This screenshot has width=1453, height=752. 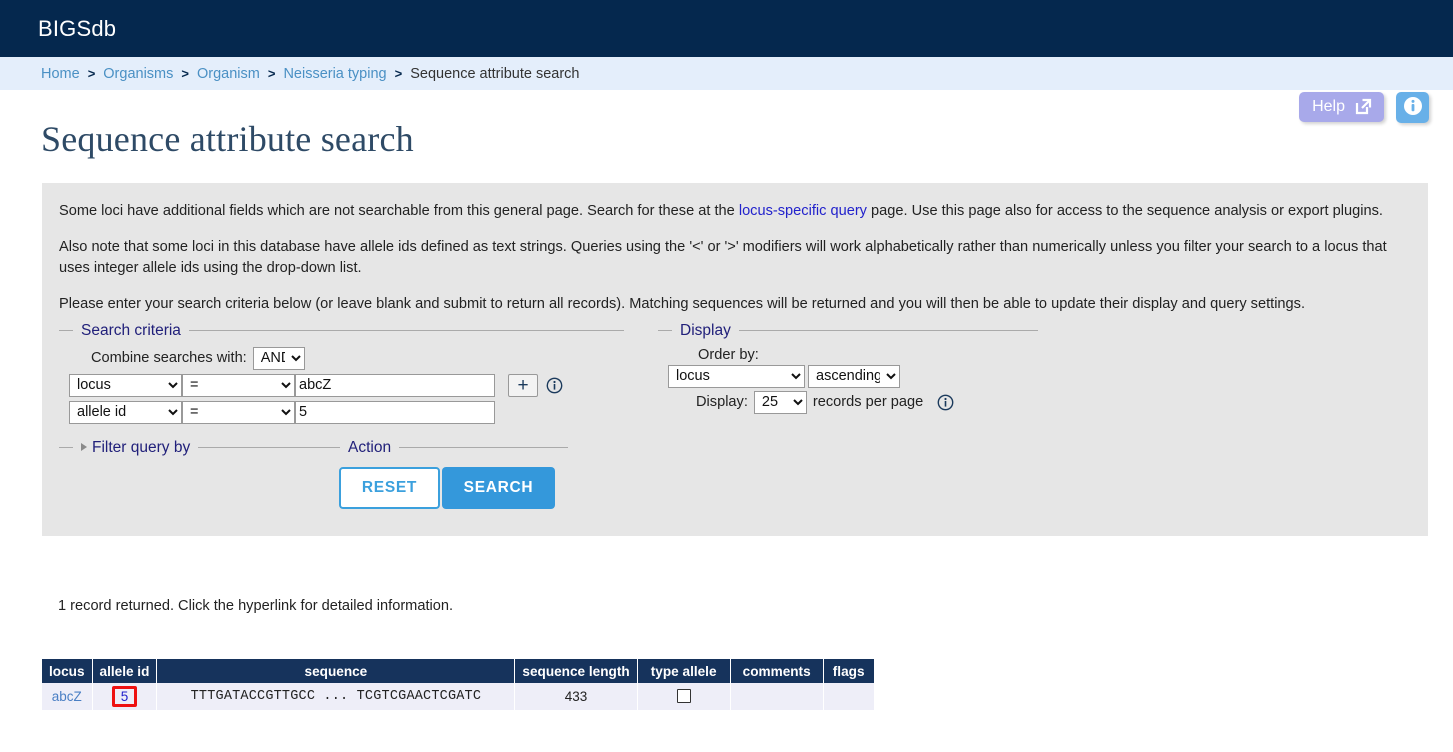 I want to click on filter-query-legend: Filter query by, so click(x=135, y=448).